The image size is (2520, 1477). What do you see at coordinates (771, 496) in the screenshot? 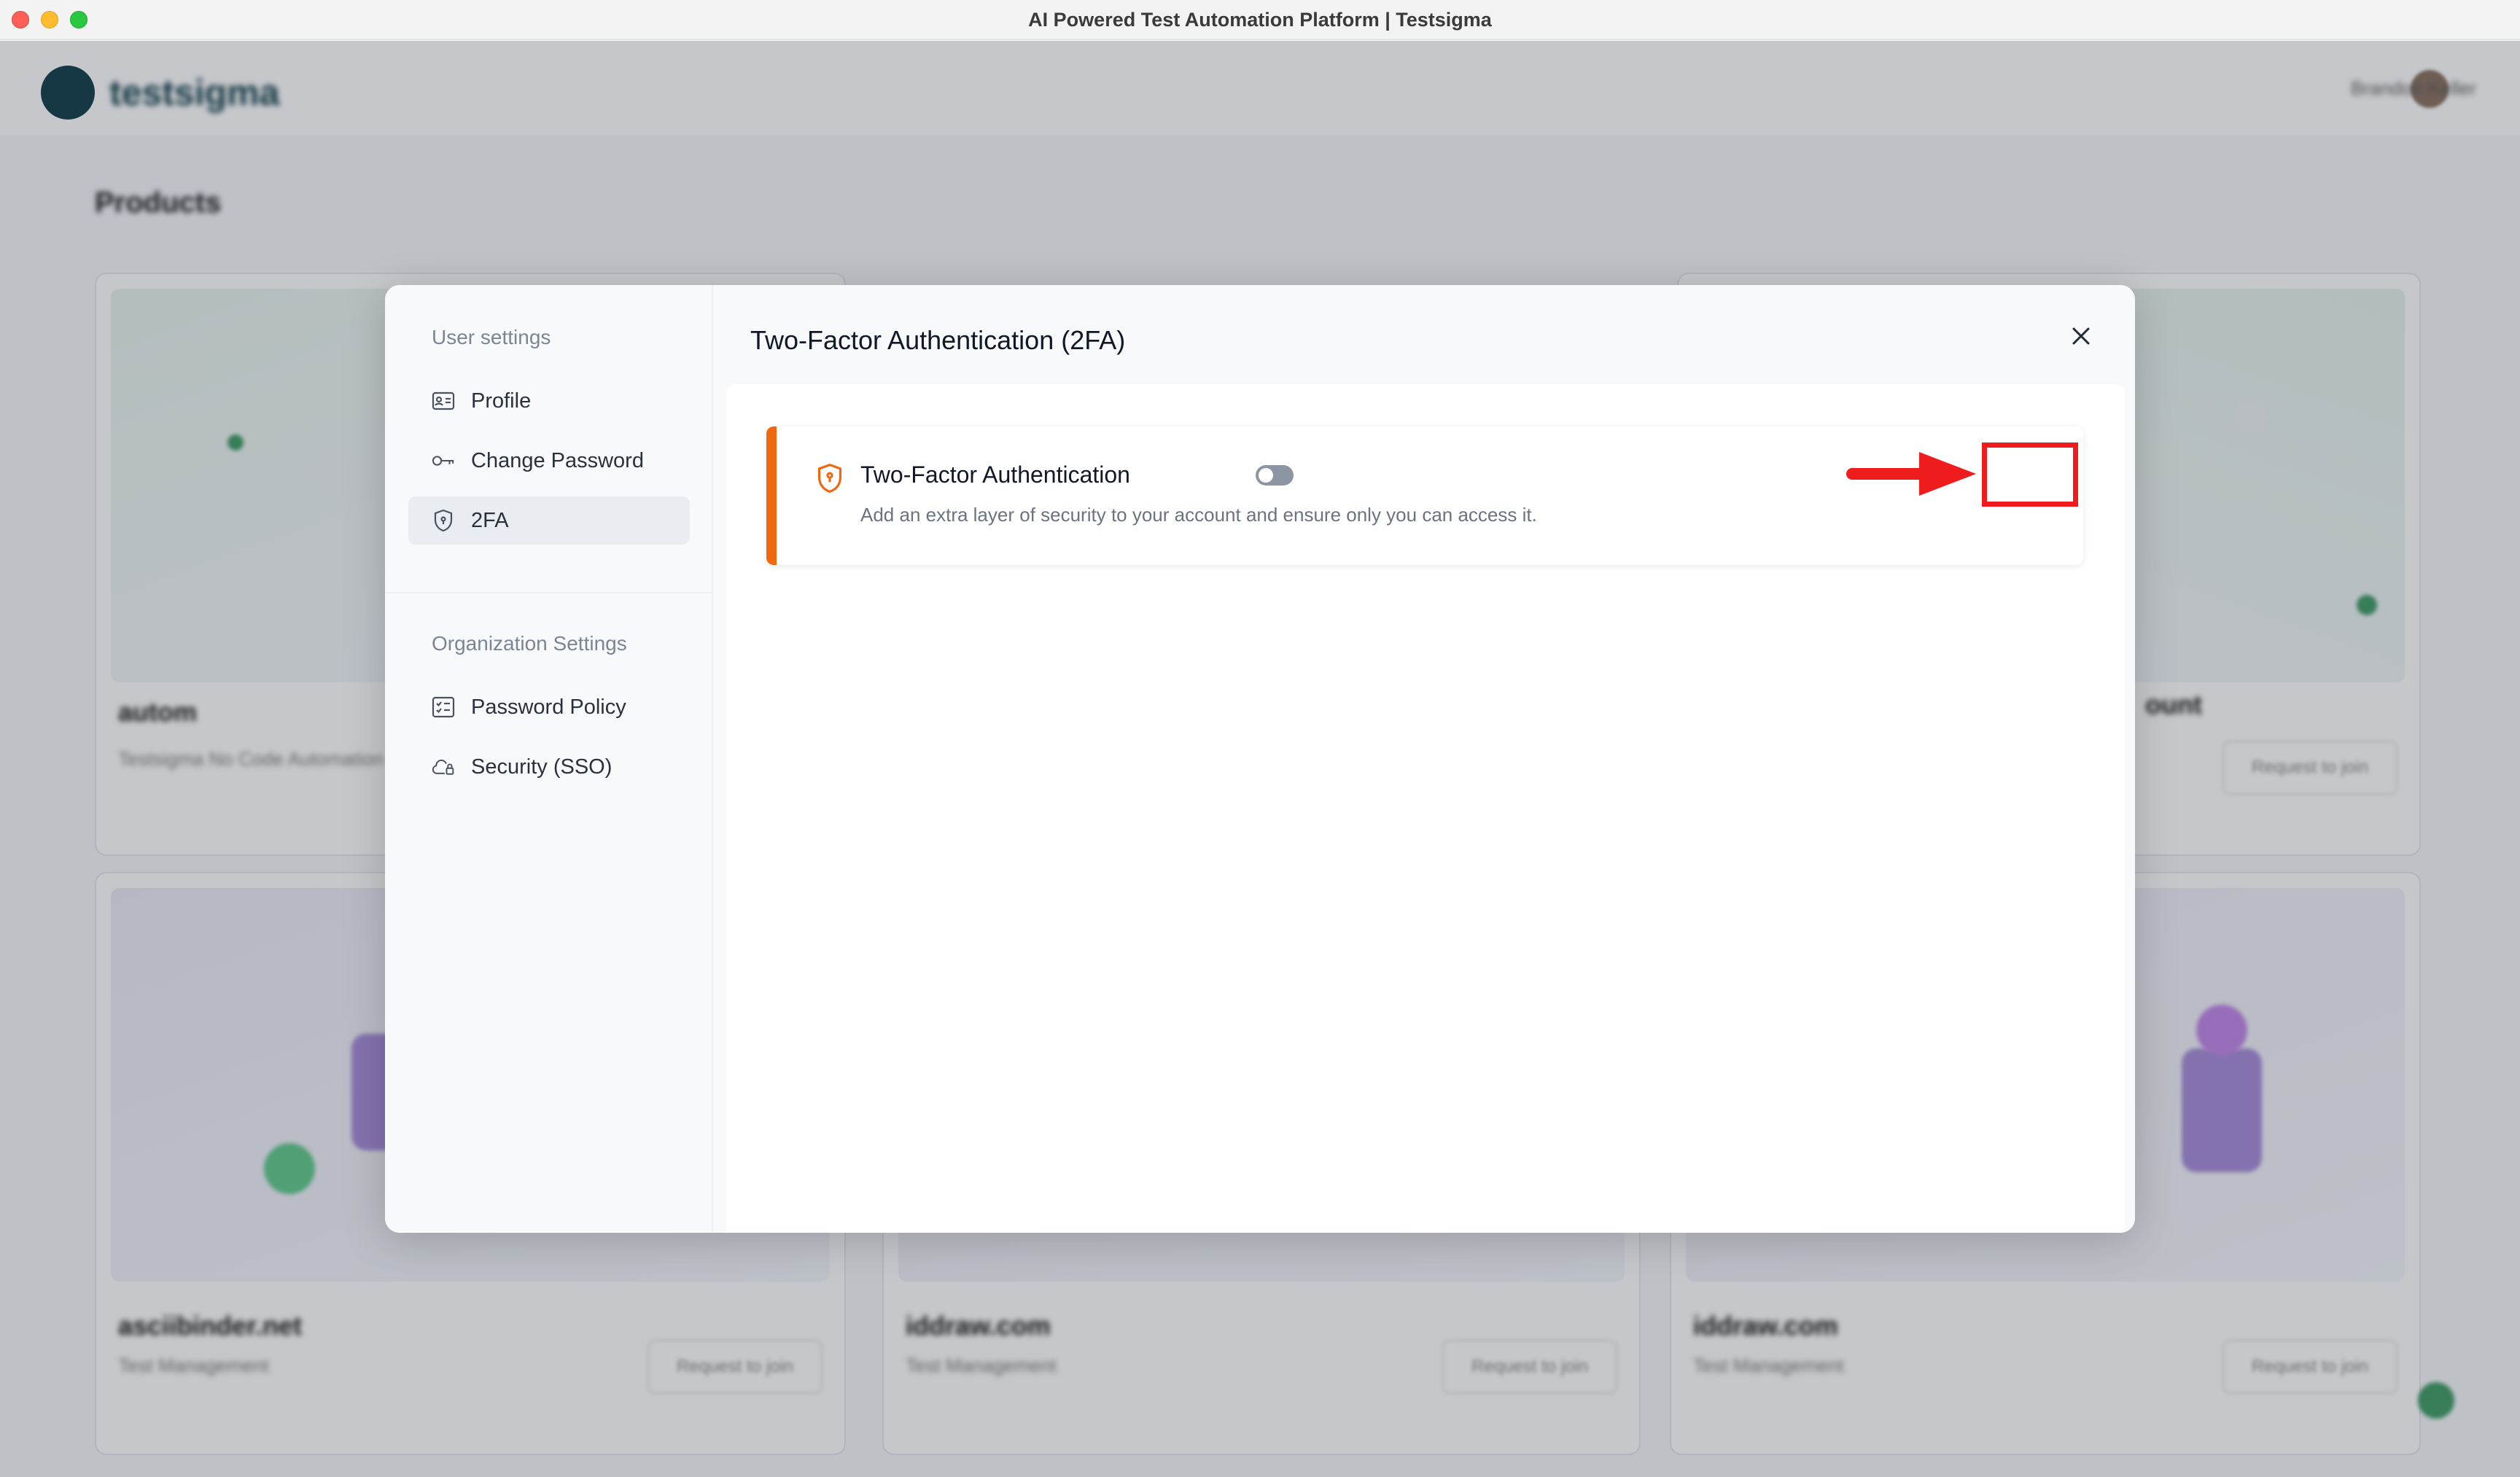
I see `card-accent-bar` at bounding box center [771, 496].